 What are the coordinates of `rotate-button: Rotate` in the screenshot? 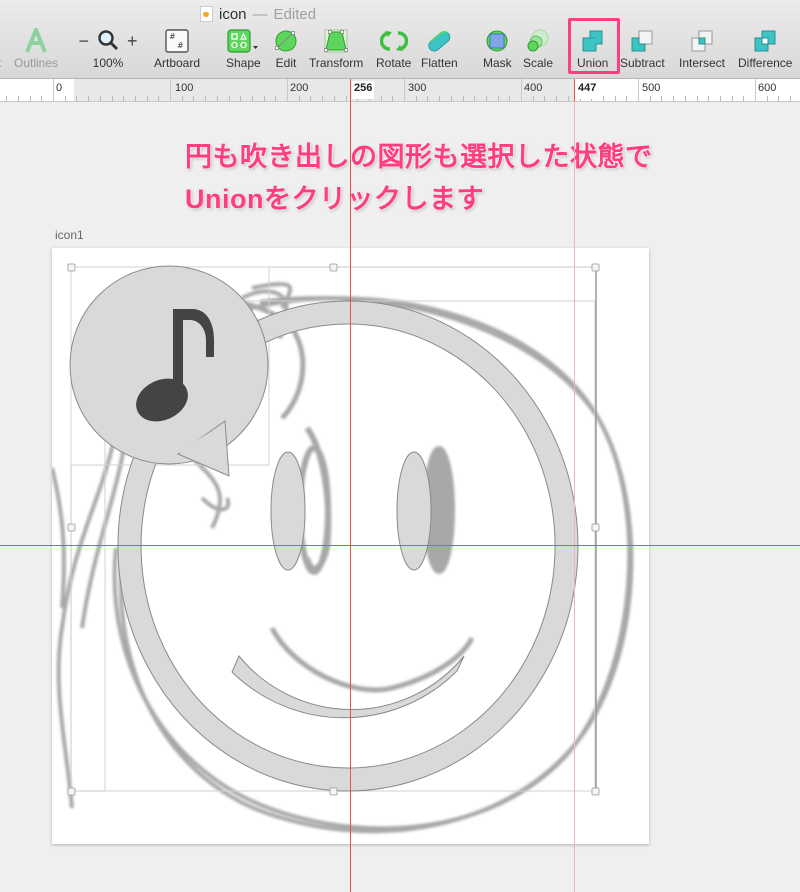 It's located at (393, 50).